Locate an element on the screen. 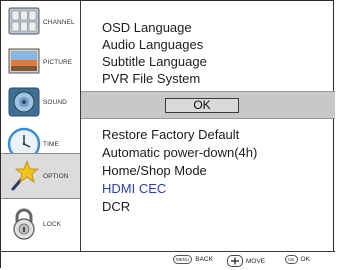 The height and width of the screenshot is (270, 338). menu-item-audio-languages: Audio Languages is located at coordinates (152, 44).